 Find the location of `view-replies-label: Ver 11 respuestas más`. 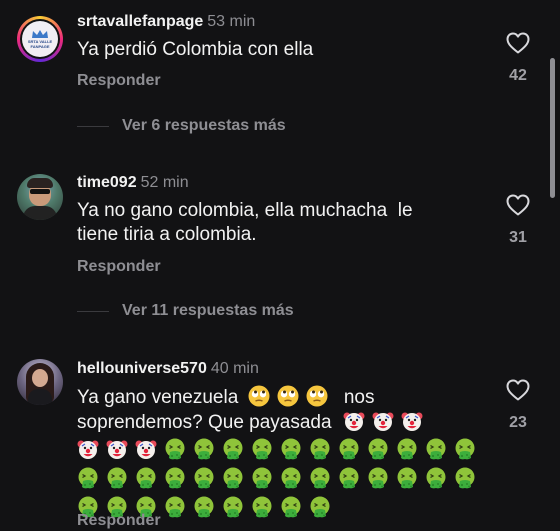

view-replies-label: Ver 11 respuestas más is located at coordinates (208, 310).